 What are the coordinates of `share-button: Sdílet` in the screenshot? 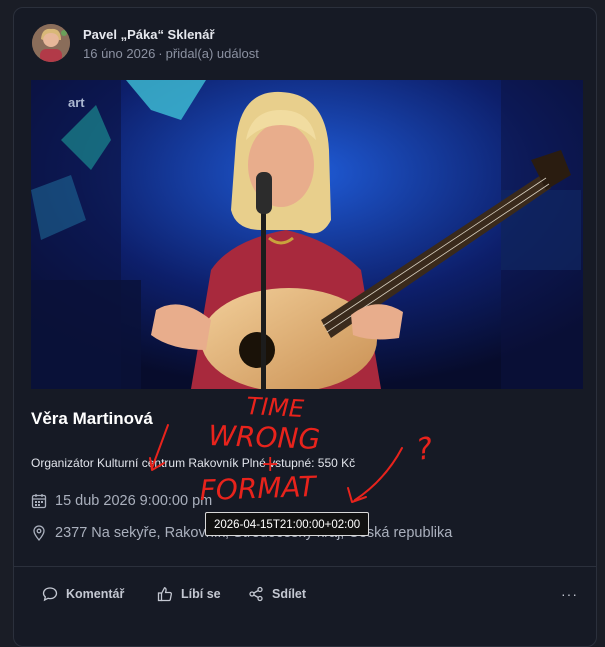 It's located at (277, 594).